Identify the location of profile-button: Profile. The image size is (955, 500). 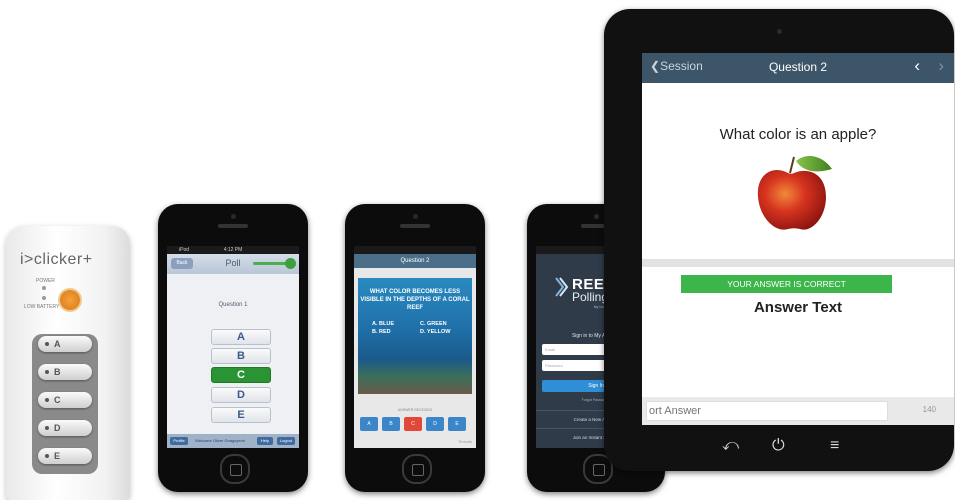
(179, 441).